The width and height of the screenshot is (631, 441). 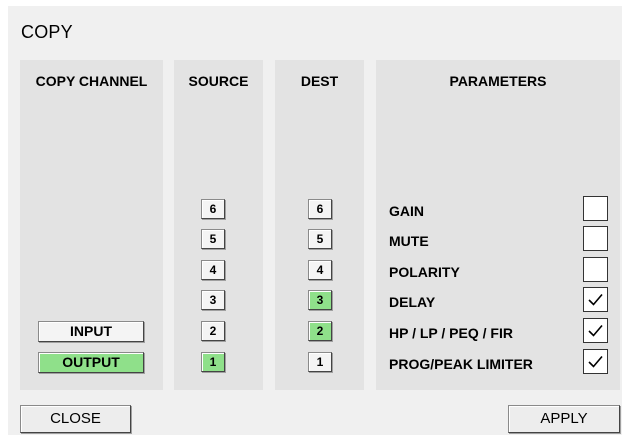 I want to click on input-button: INPUT, so click(x=91, y=331).